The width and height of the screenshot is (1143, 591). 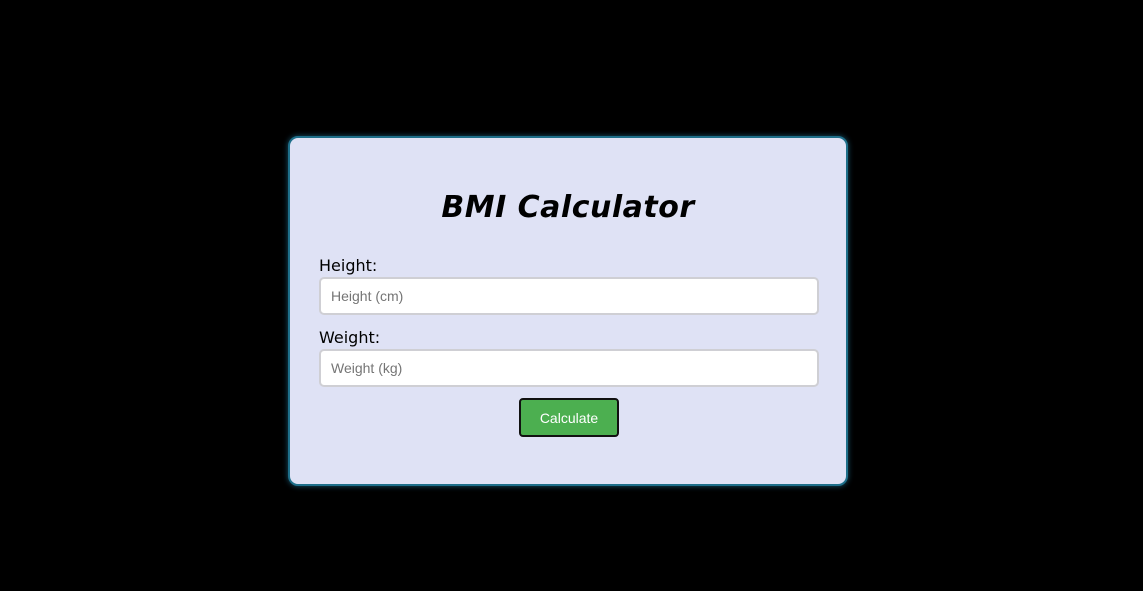 I want to click on calculate-button: Calculate, so click(x=569, y=417).